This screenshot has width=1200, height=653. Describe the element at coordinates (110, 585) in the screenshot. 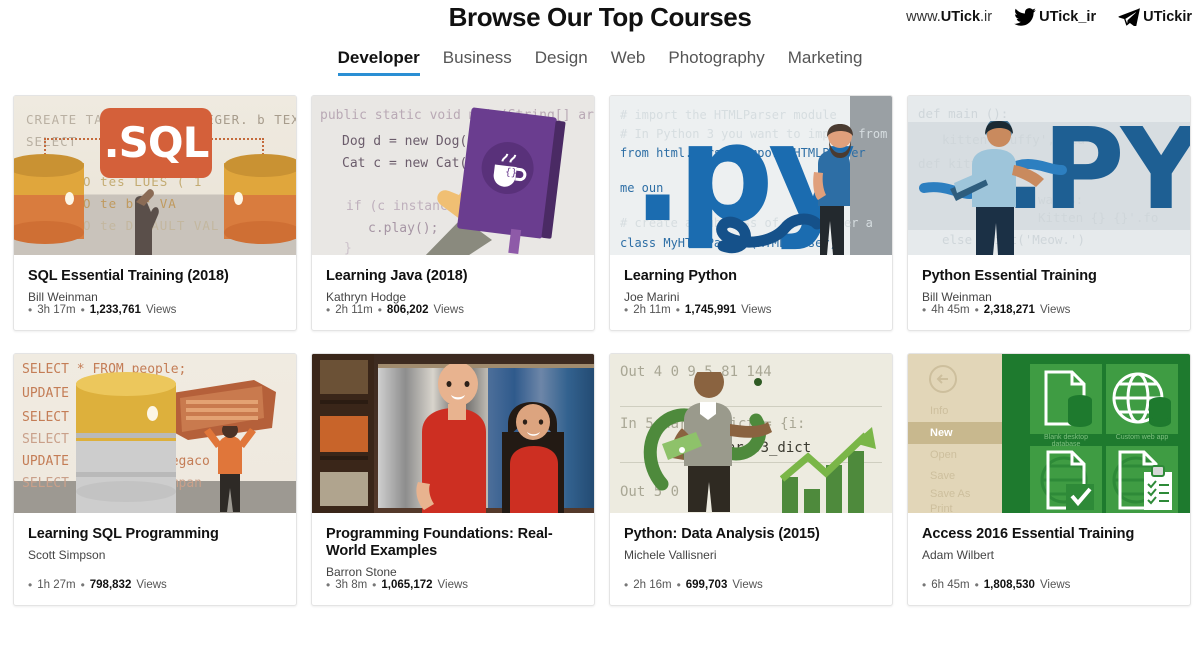

I see `course-views-count: 798,832` at that location.